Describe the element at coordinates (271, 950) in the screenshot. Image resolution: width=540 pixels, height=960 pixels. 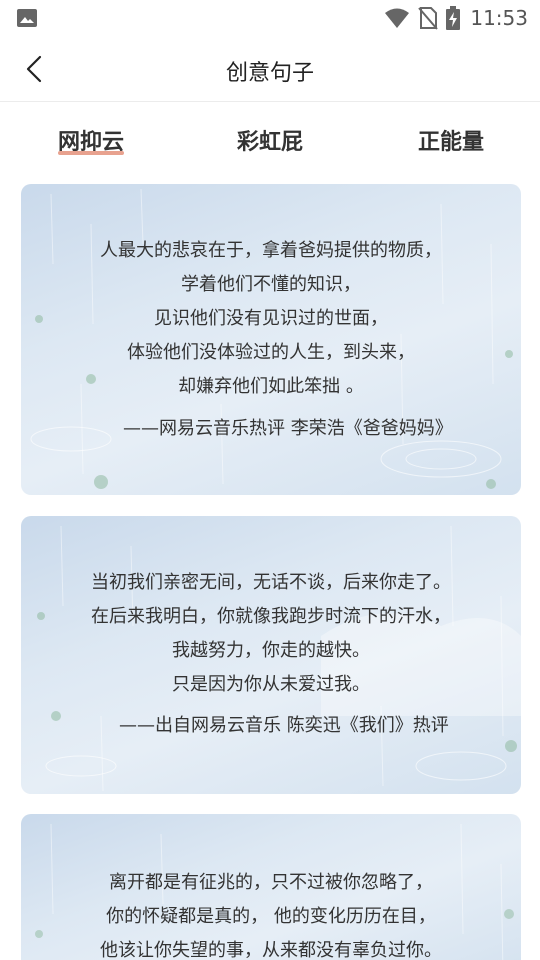
I see `quote-line: 他该让你失望的事，从来都没有辜负过你。` at that location.